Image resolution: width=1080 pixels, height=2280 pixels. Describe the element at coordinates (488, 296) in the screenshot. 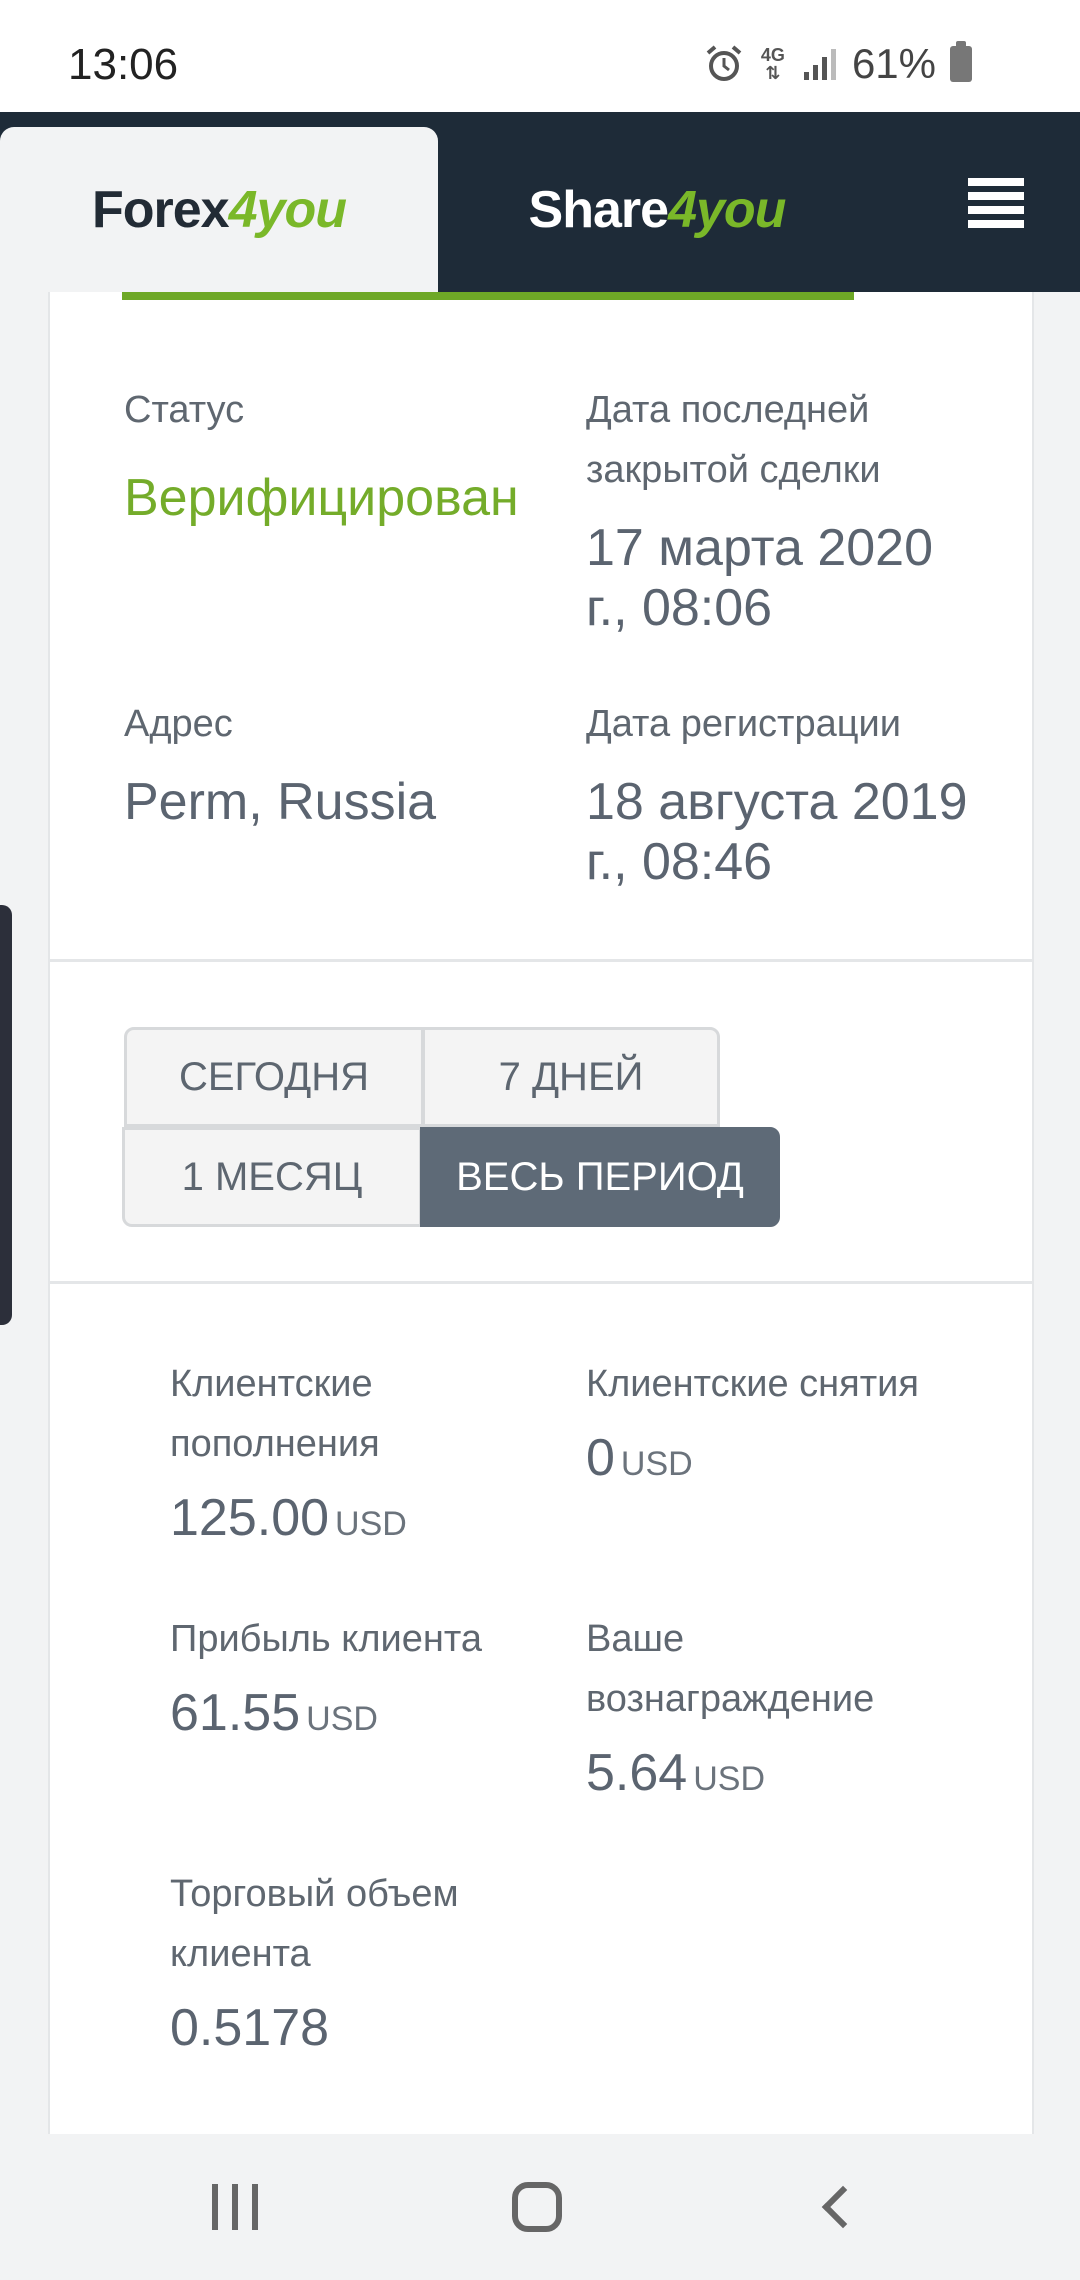

I see `active-tab-indicator` at that location.